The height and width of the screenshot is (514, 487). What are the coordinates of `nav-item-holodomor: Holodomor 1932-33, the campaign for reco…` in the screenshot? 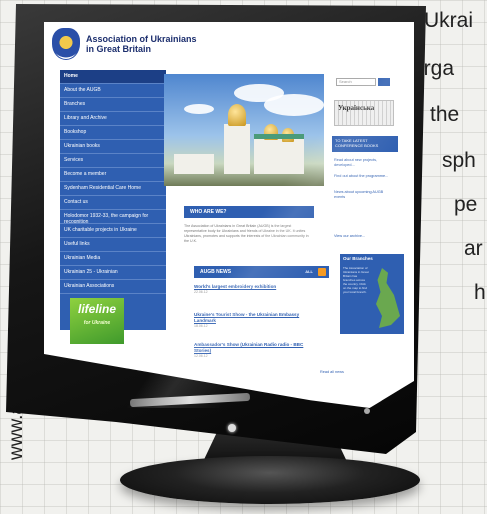 It's located at (113, 217).